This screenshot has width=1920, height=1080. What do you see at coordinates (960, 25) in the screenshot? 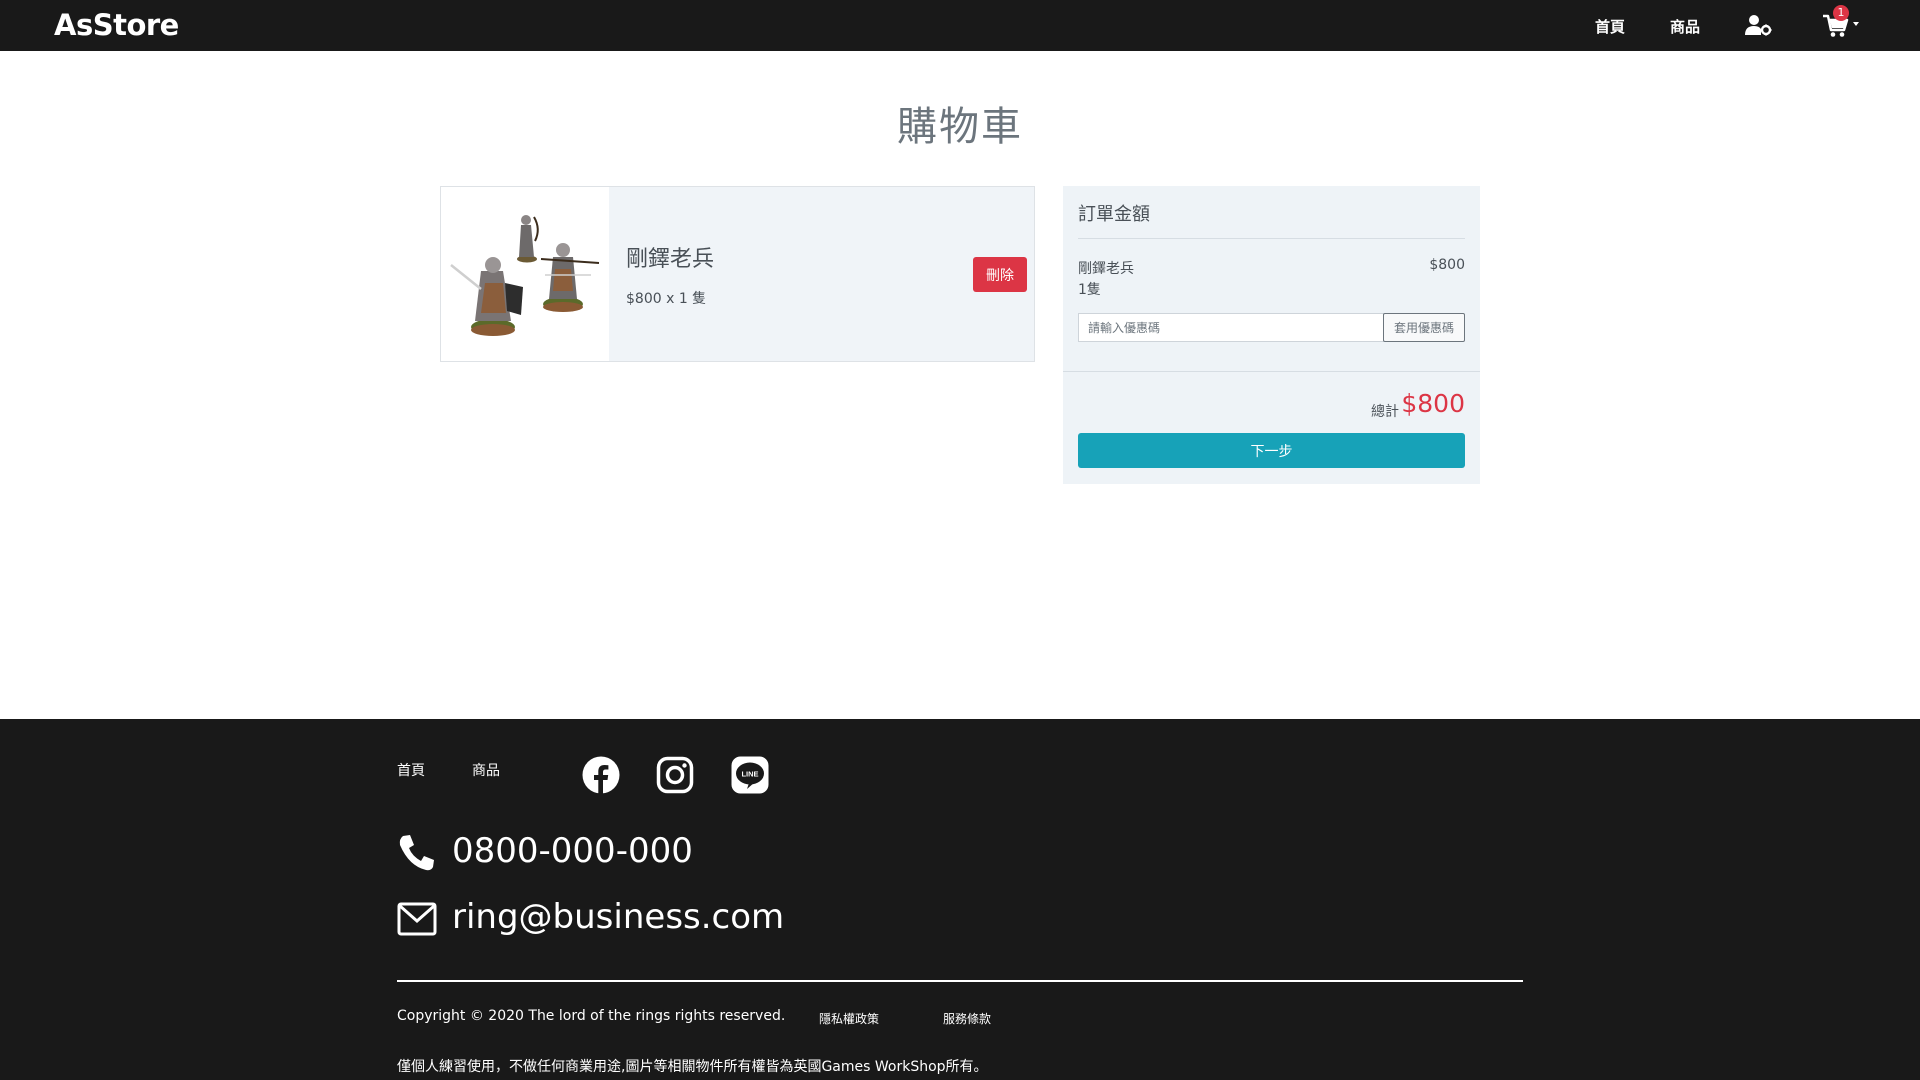
I see `navbar: AsStore 首頁 商品 1` at bounding box center [960, 25].